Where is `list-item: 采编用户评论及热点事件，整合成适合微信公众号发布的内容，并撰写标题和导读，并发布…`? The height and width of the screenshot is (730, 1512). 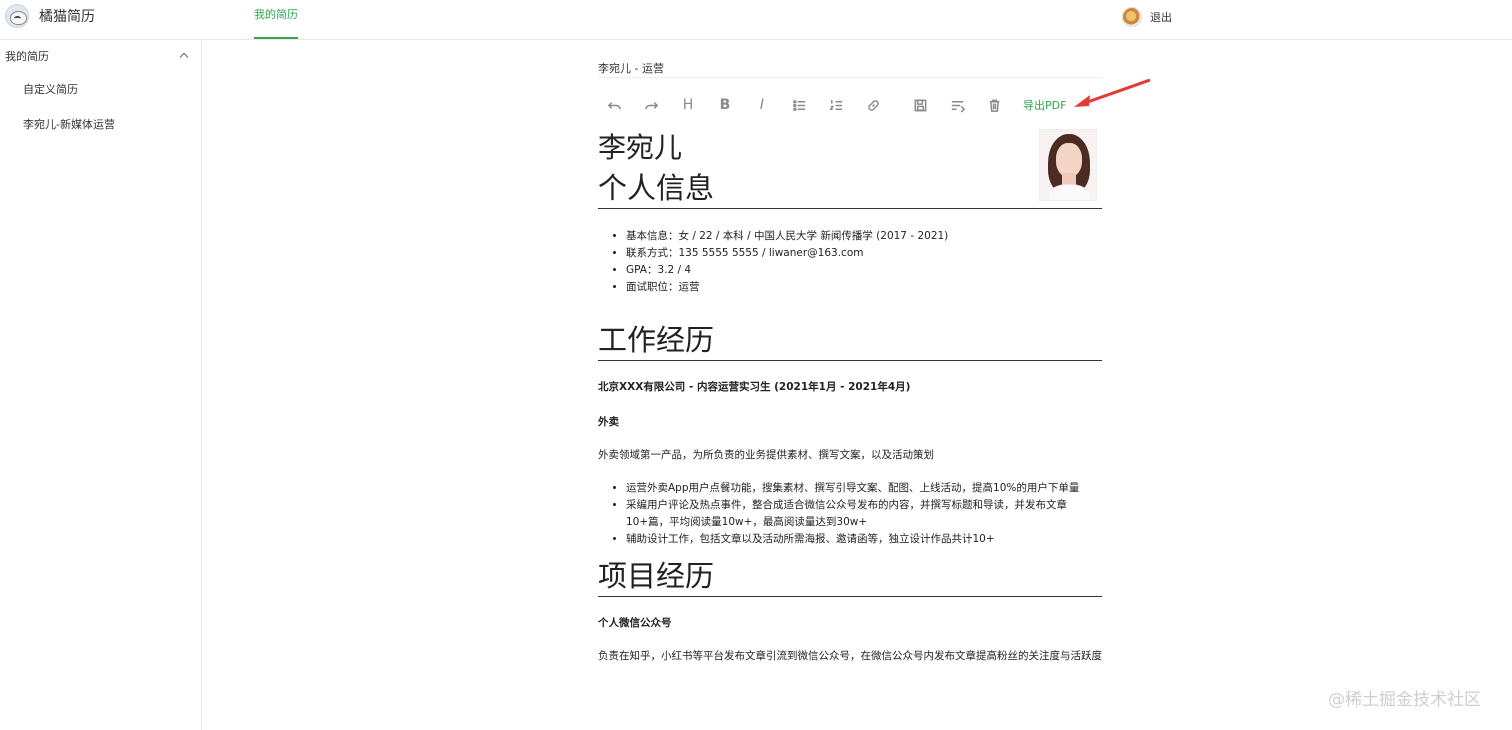
list-item: 采编用户评论及热点事件，整合成适合微信公众号发布的内容，并撰写标题和导读，并发布… is located at coordinates (866, 514).